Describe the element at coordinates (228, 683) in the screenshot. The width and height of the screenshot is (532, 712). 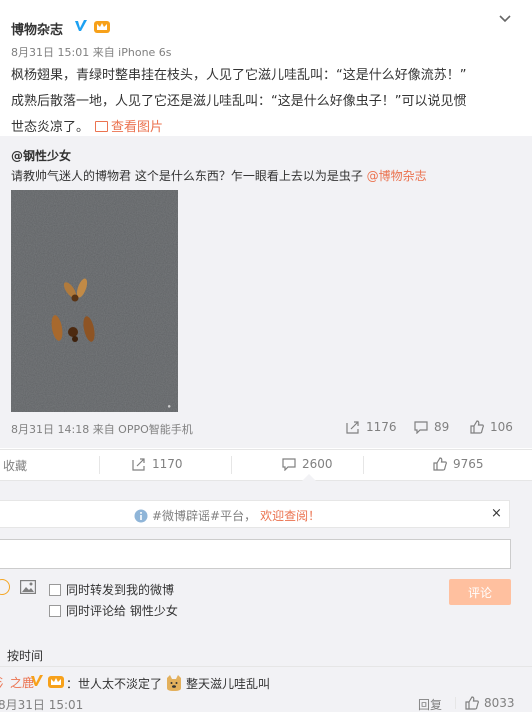
I see `comment-text-b: 整天滋儿哇乱叫` at that location.